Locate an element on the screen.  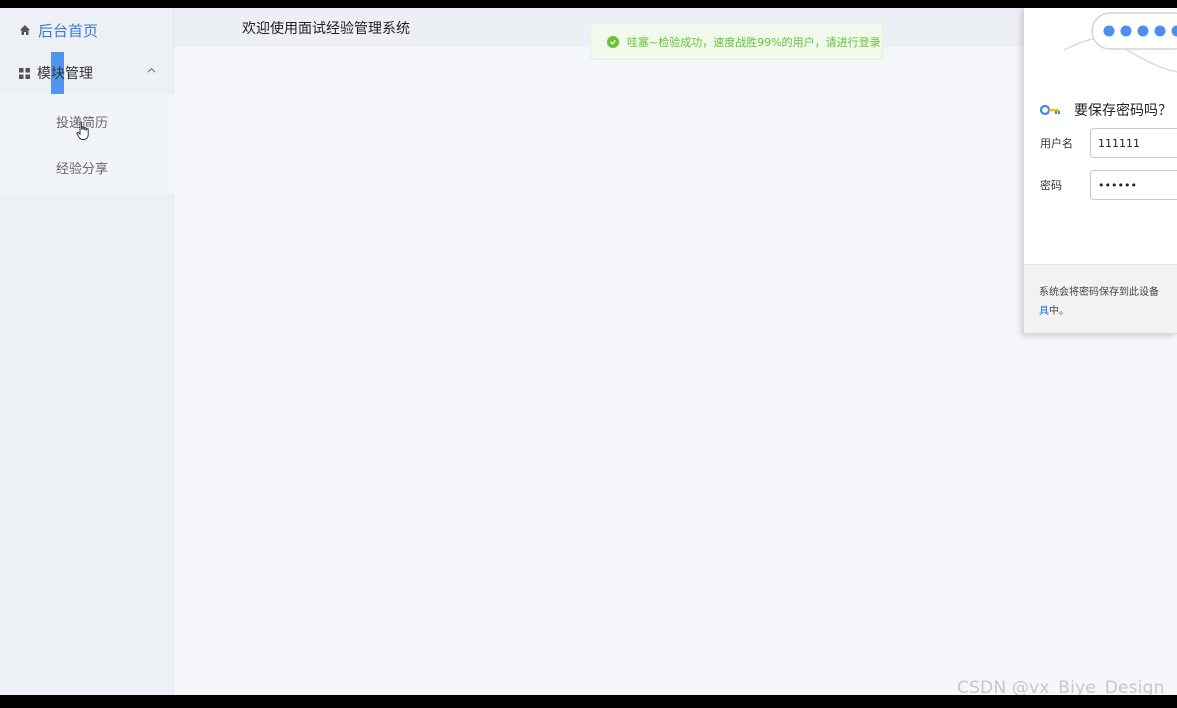
key-icon is located at coordinates (1050, 110).